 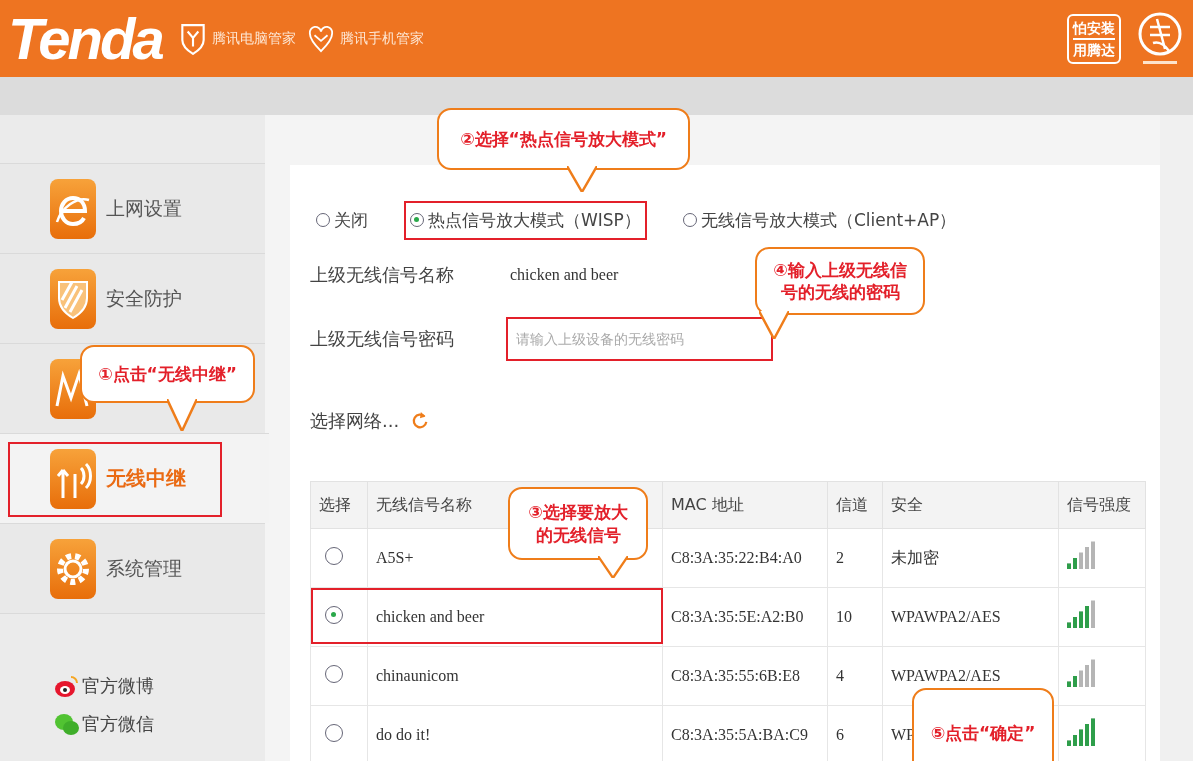 I want to click on wechat-icon, so click(x=67, y=724).